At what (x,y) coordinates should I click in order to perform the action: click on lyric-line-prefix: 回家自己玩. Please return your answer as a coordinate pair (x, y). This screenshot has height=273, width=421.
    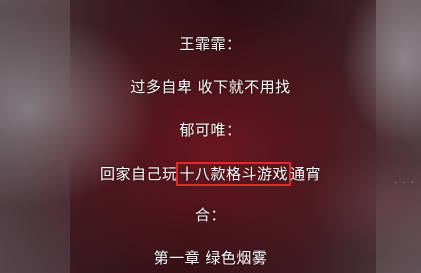
    Looking at the image, I should click on (138, 174).